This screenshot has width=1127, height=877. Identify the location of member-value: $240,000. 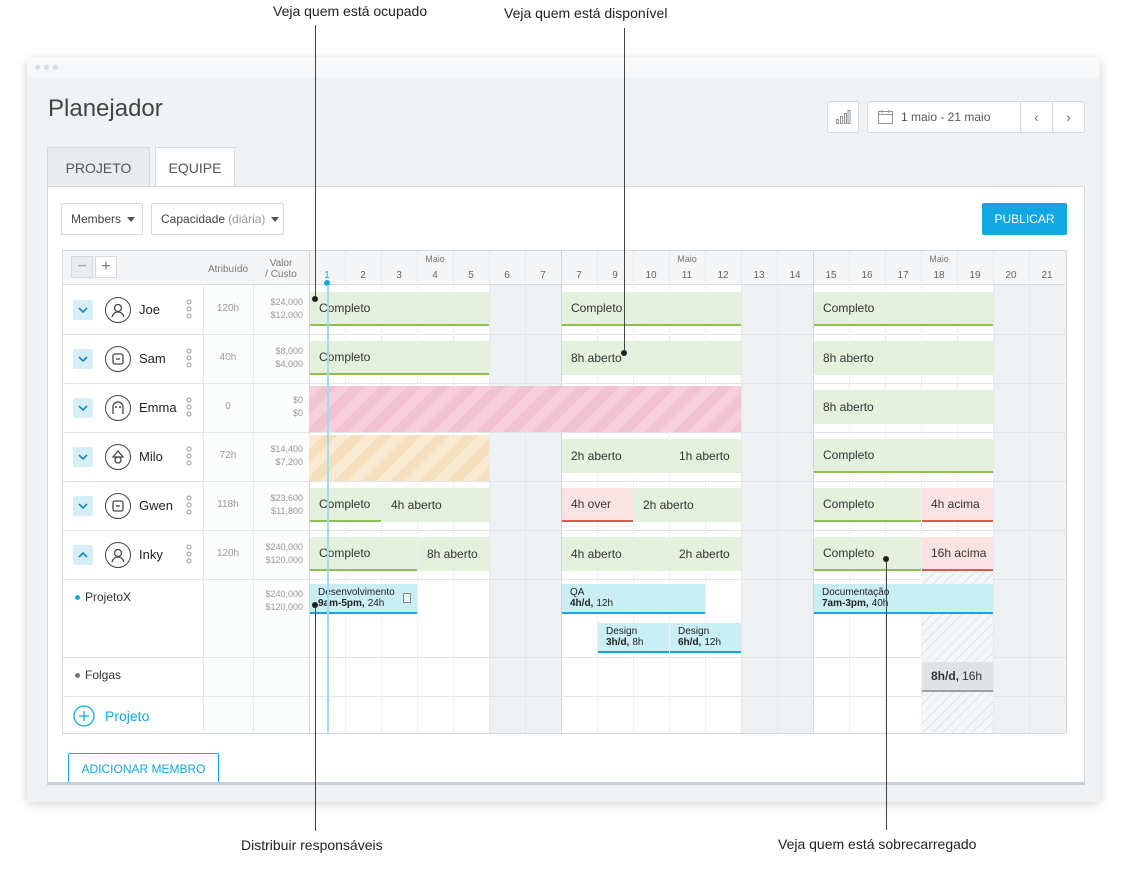
(284, 547).